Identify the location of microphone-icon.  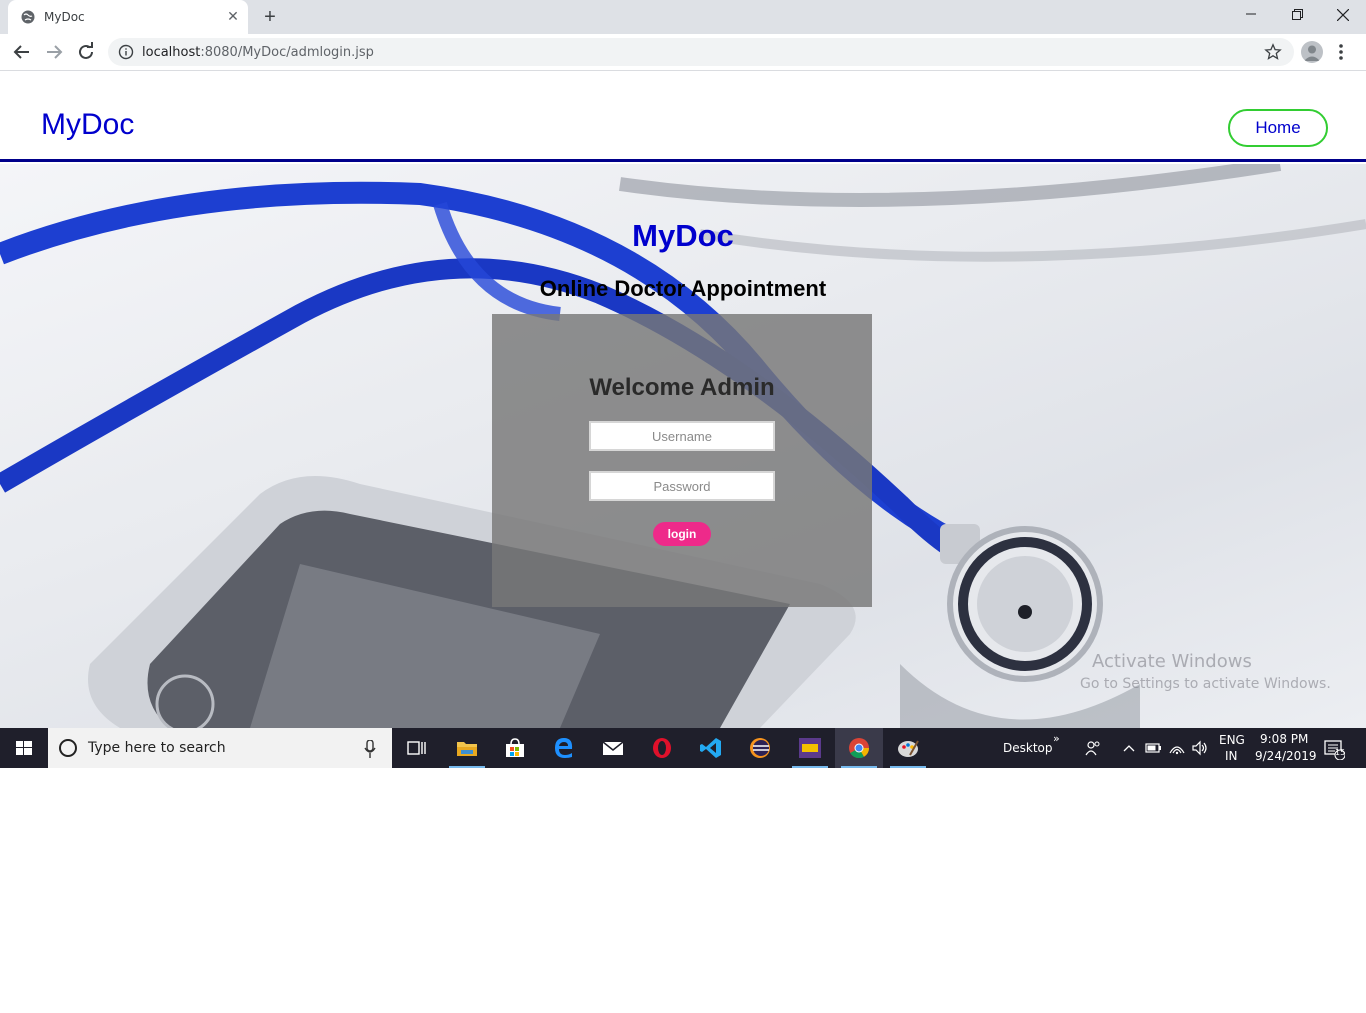
(370, 749).